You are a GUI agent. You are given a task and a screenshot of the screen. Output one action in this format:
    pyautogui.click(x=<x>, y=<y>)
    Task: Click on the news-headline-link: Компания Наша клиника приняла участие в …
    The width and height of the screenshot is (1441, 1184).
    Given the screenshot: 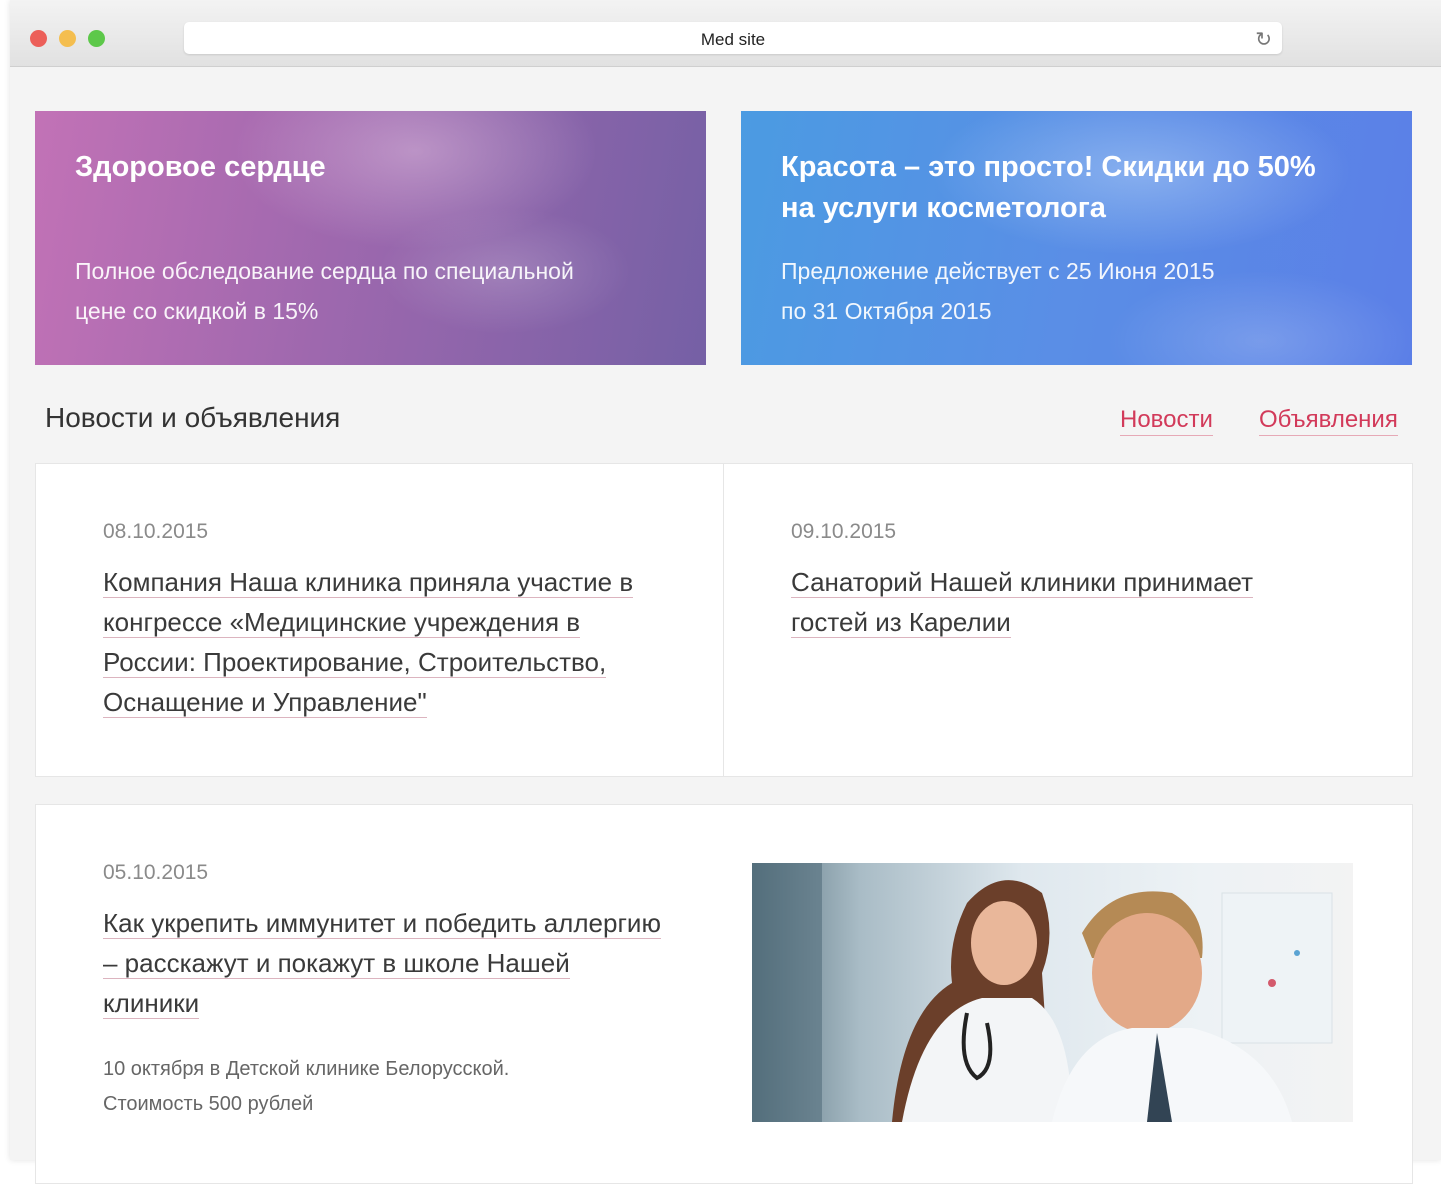 What is the action you would take?
    pyautogui.click(x=368, y=642)
    